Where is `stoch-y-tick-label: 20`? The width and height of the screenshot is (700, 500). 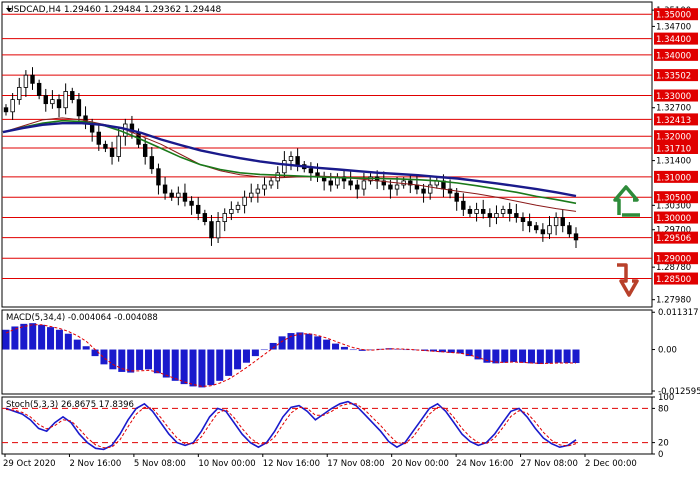
stoch-y-tick-label: 20 is located at coordinates (663, 444).